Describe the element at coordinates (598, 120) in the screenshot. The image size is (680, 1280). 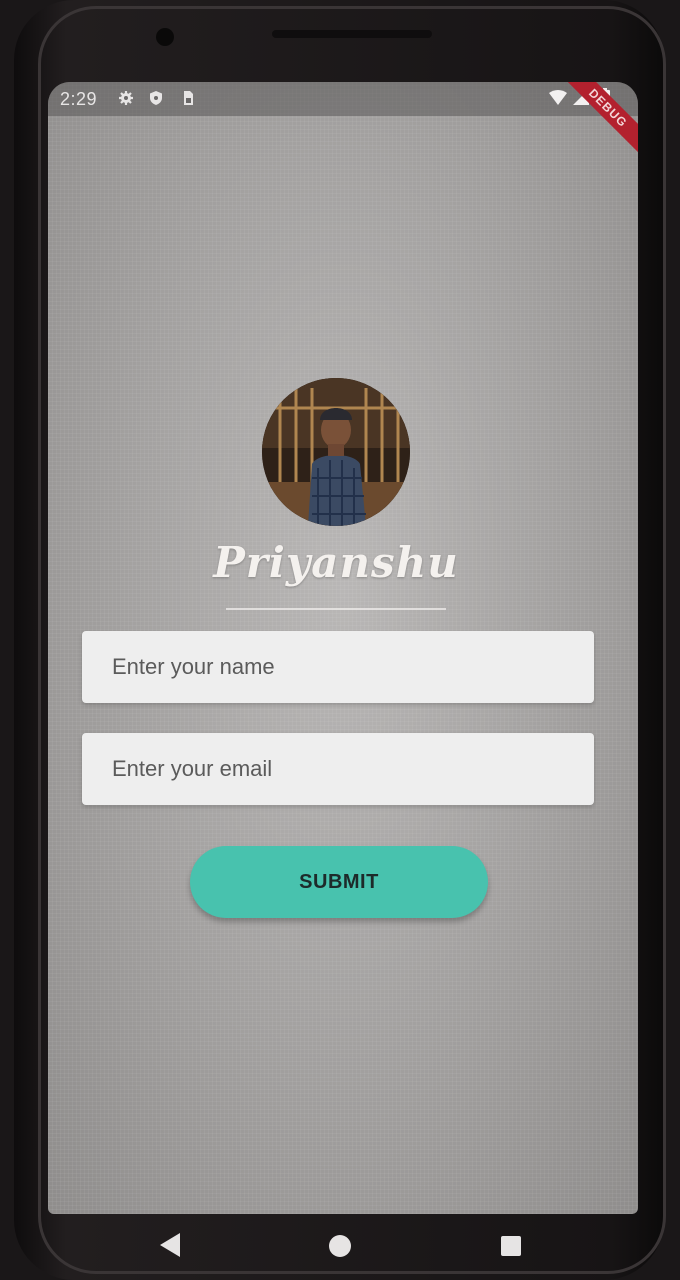
I see `debug-banner: DEBUG` at that location.